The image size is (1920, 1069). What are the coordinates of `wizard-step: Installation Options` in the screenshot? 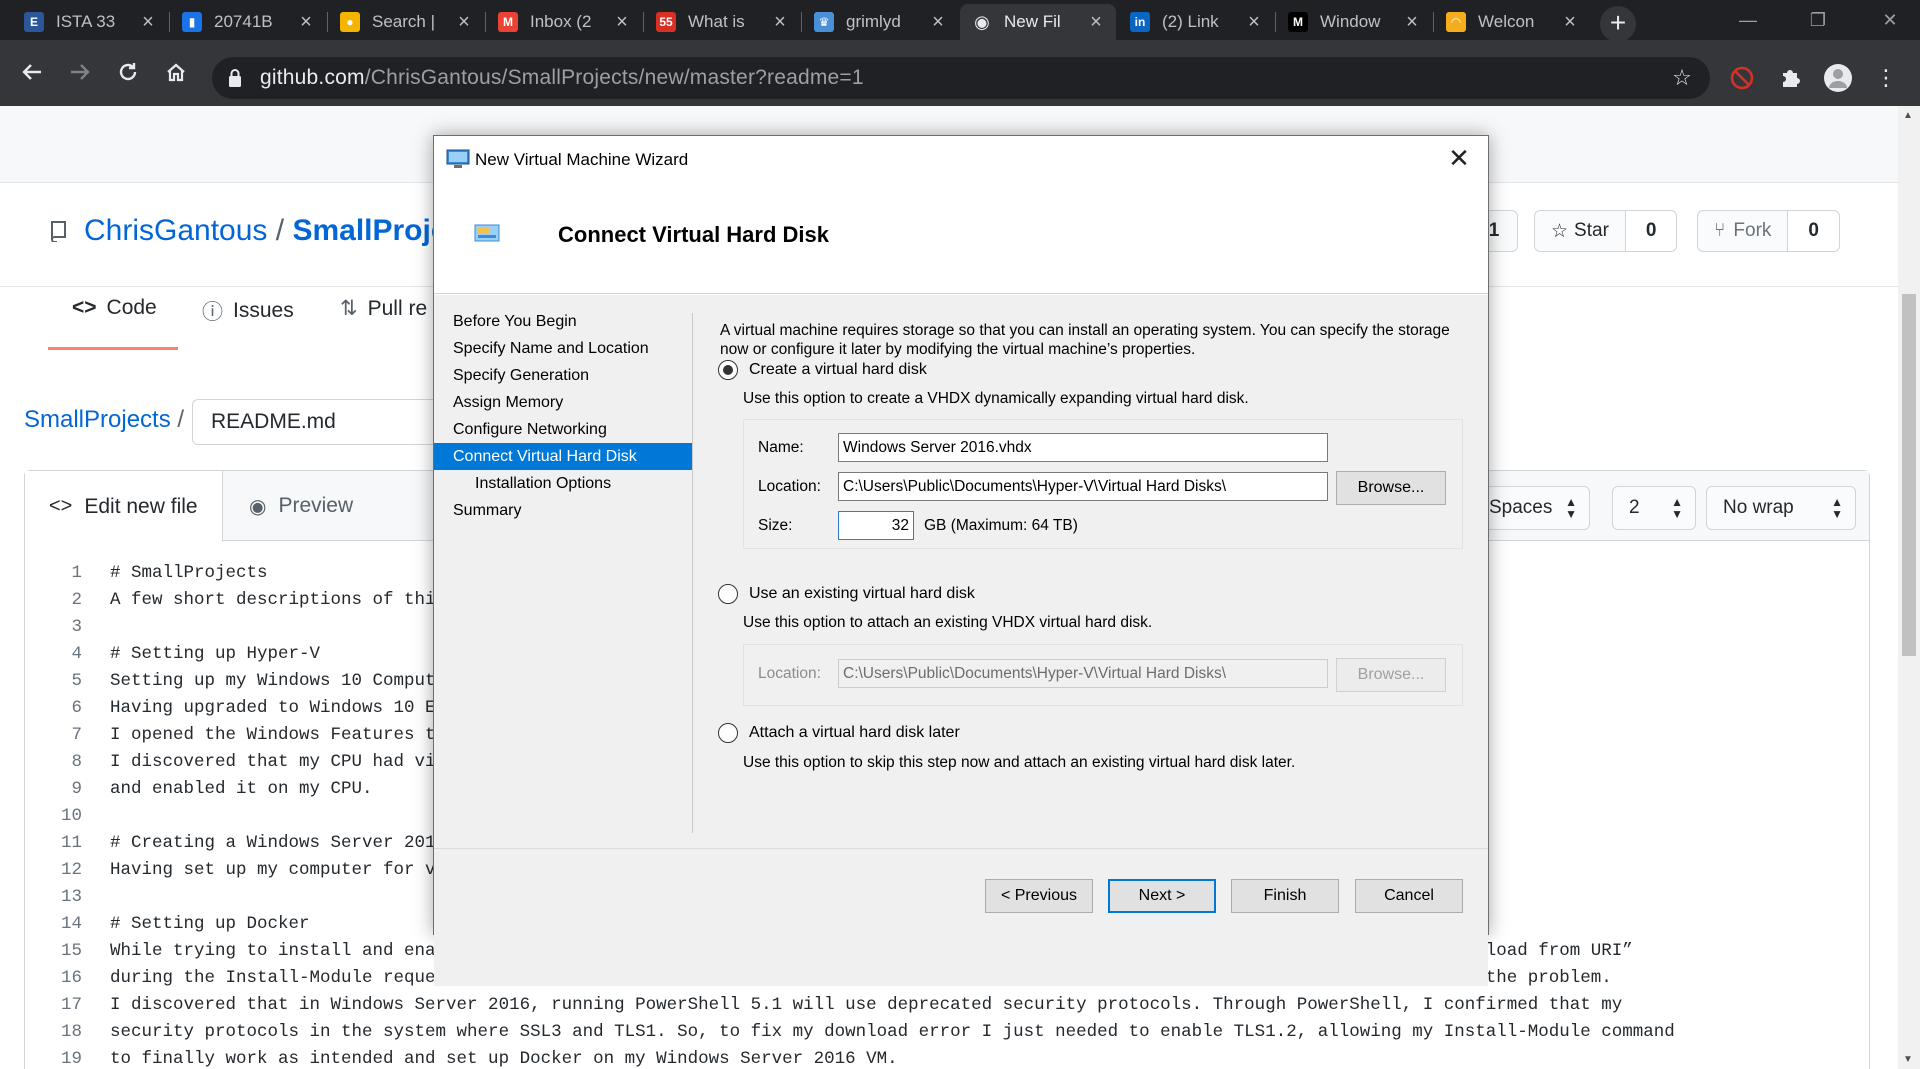 It's located at (563, 483).